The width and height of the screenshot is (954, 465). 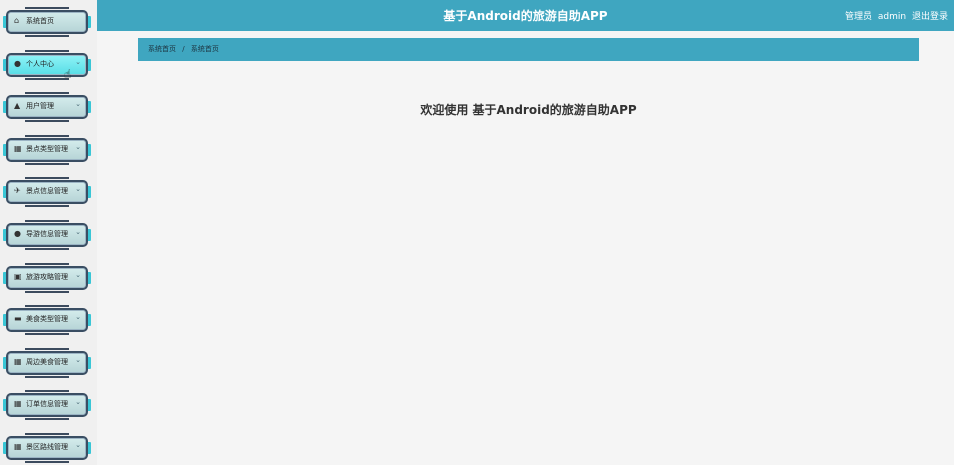 I want to click on calendar-icon: ▣, so click(x=18, y=276).